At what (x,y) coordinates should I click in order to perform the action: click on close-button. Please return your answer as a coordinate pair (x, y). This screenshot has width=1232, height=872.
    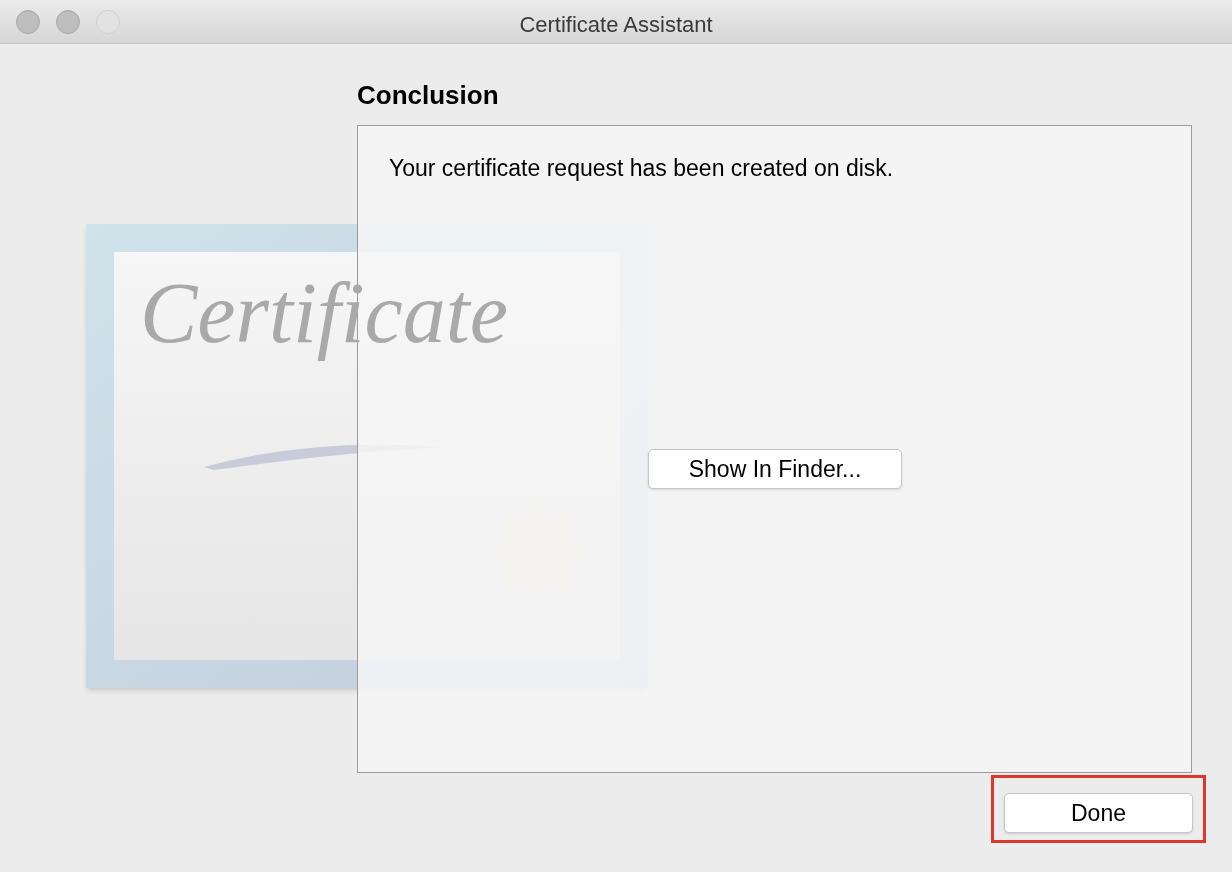
    Looking at the image, I should click on (28, 21).